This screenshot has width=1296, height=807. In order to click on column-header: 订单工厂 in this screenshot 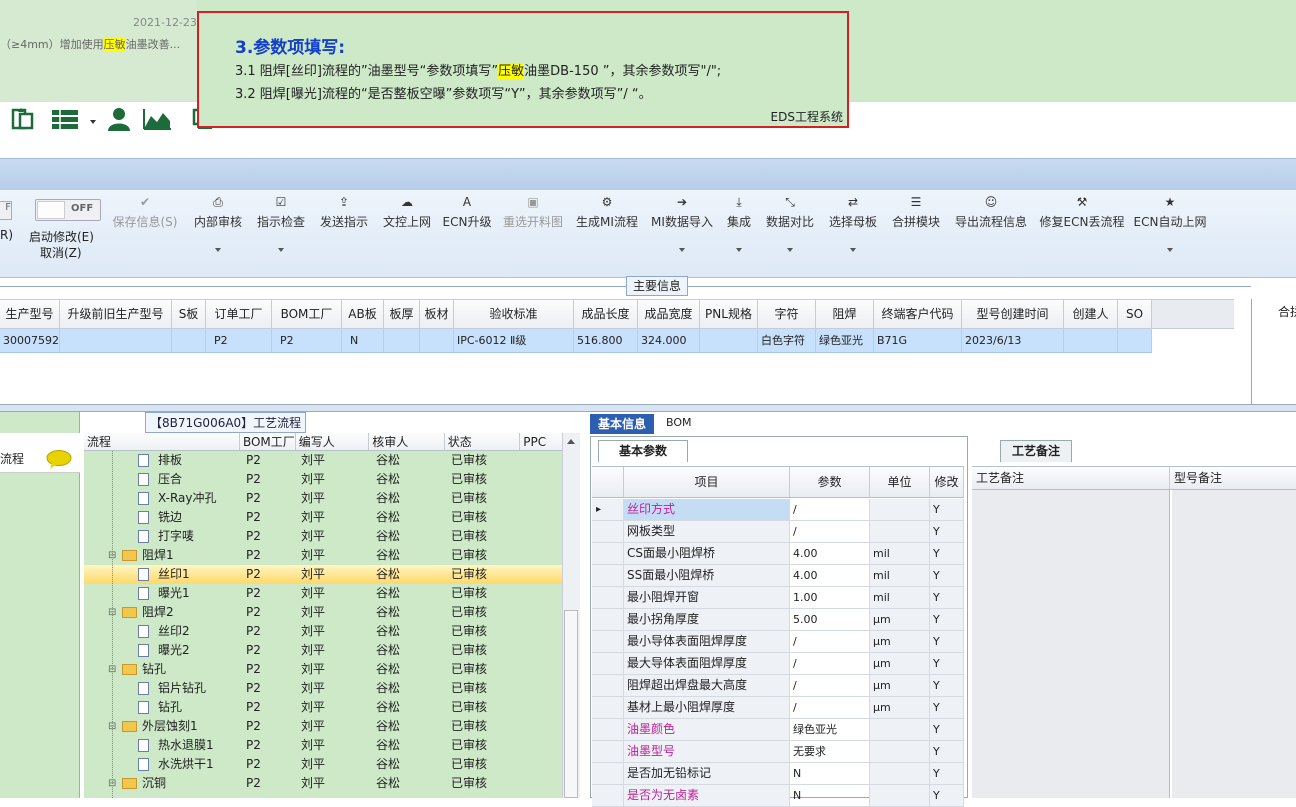, I will do `click(239, 314)`.